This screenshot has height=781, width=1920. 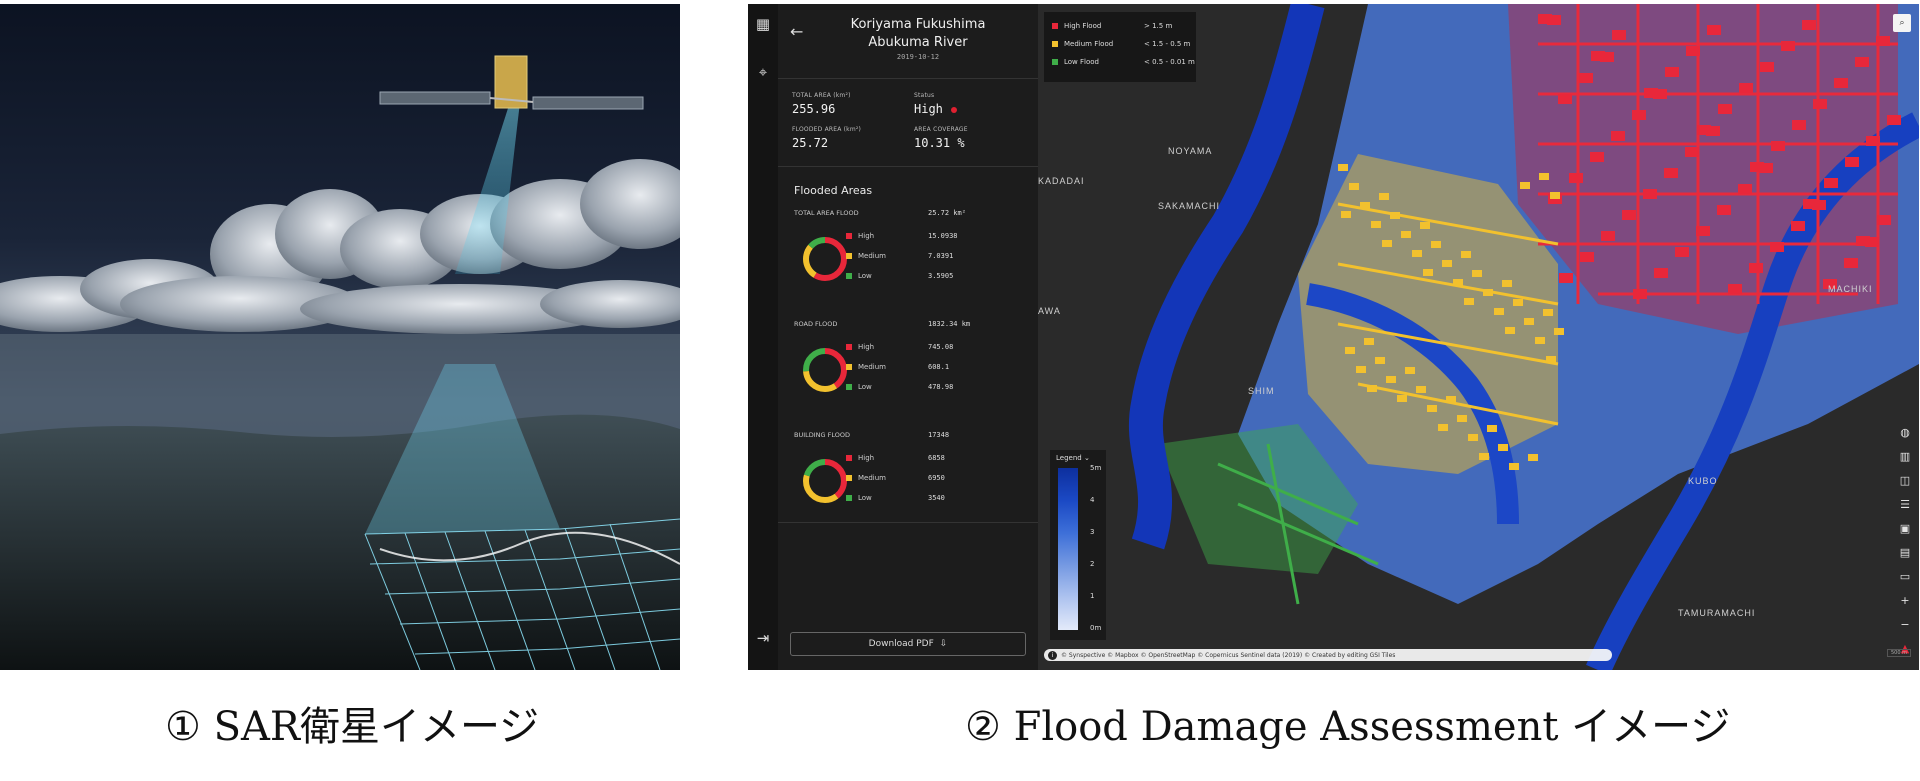 What do you see at coordinates (918, 33) in the screenshot?
I see `area-title: Koriyama Fukushima Abukuma River` at bounding box center [918, 33].